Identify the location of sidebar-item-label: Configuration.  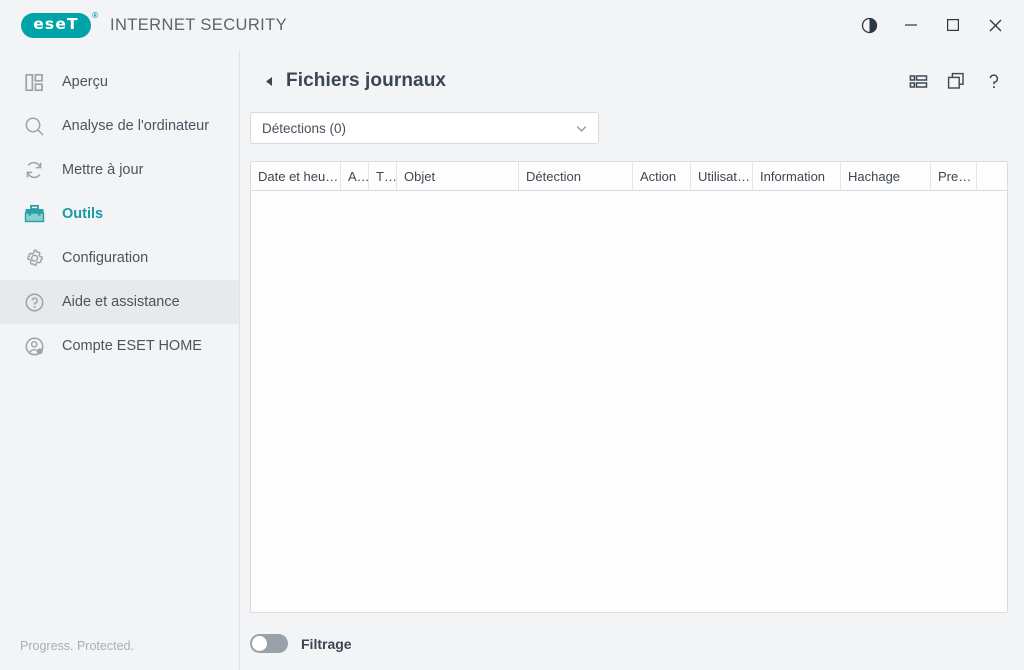
(105, 258).